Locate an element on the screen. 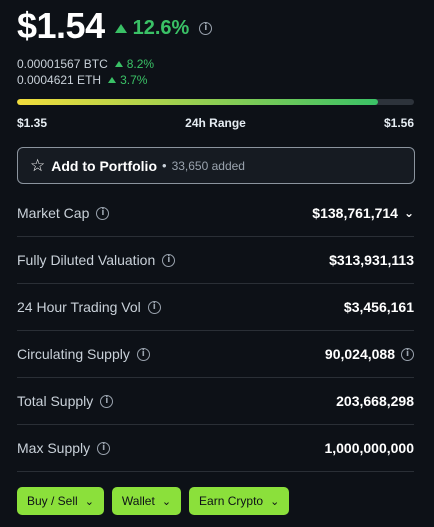 Image resolution: width=434 pixels, height=527 pixels. price-change: 12.6% i is located at coordinates (163, 28).